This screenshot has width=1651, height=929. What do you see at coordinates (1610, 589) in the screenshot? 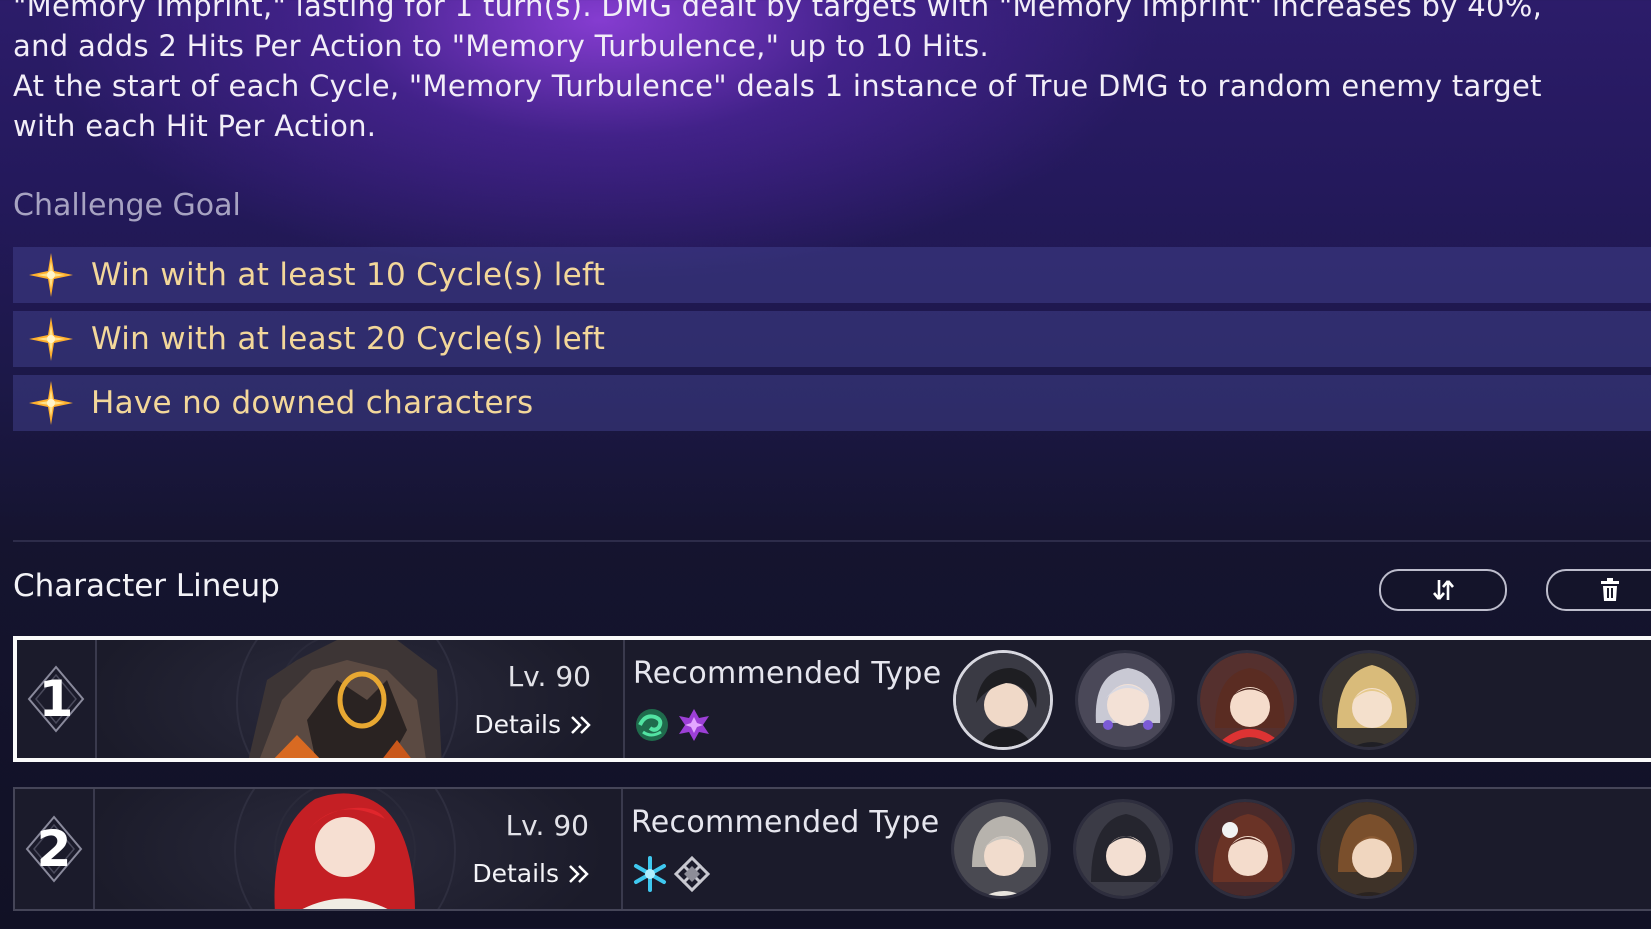
I see `trash-icon` at bounding box center [1610, 589].